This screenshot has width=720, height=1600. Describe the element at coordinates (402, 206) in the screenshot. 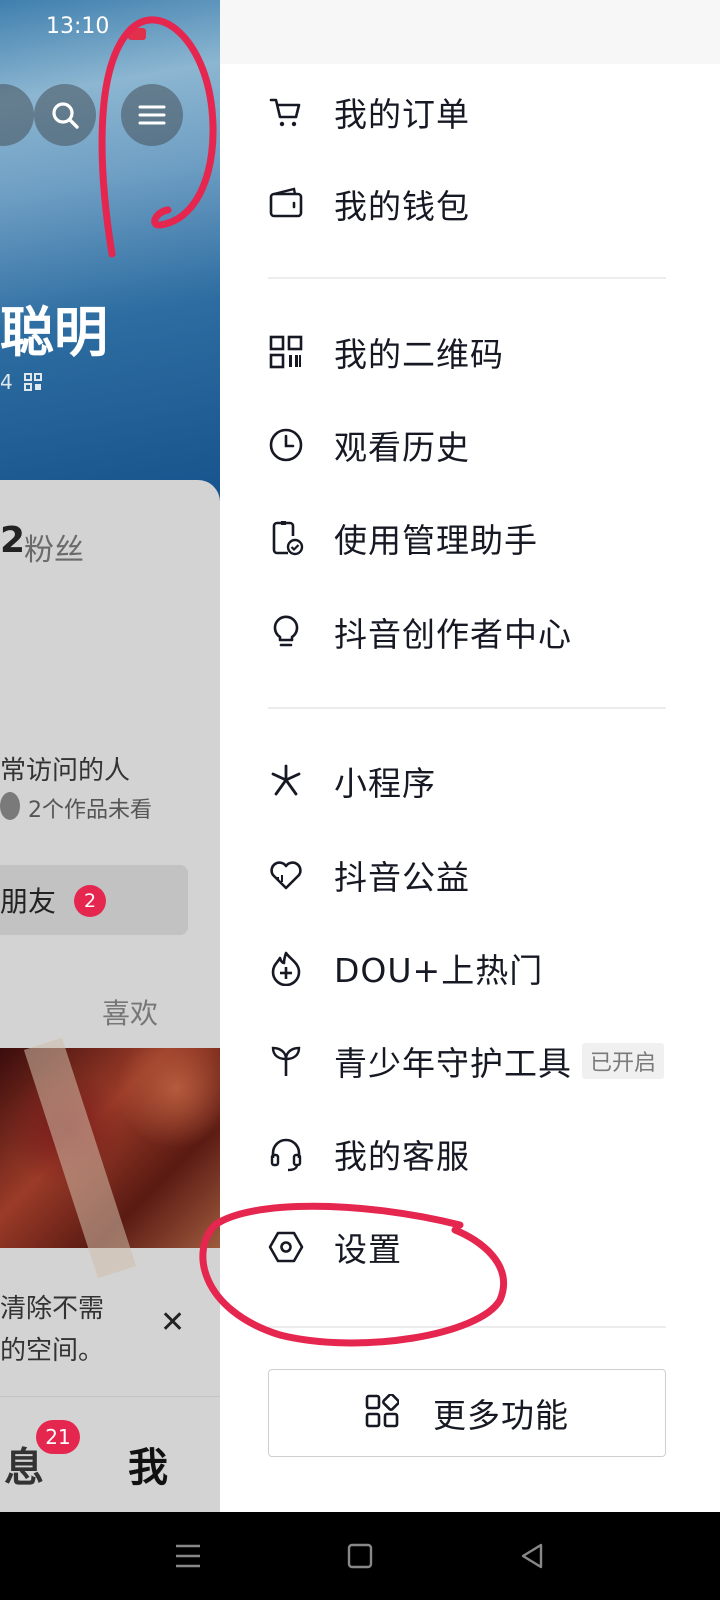

I see `menu-item-label: 我的钱包` at that location.